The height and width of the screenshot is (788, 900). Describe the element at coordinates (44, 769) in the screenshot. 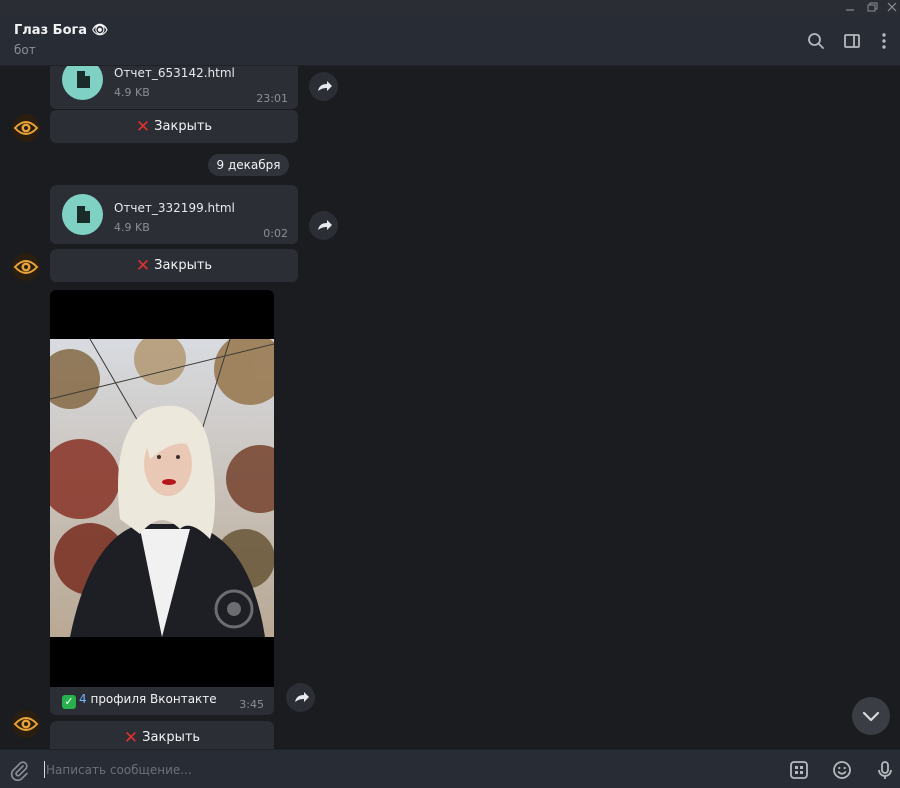

I see `text-caret` at that location.